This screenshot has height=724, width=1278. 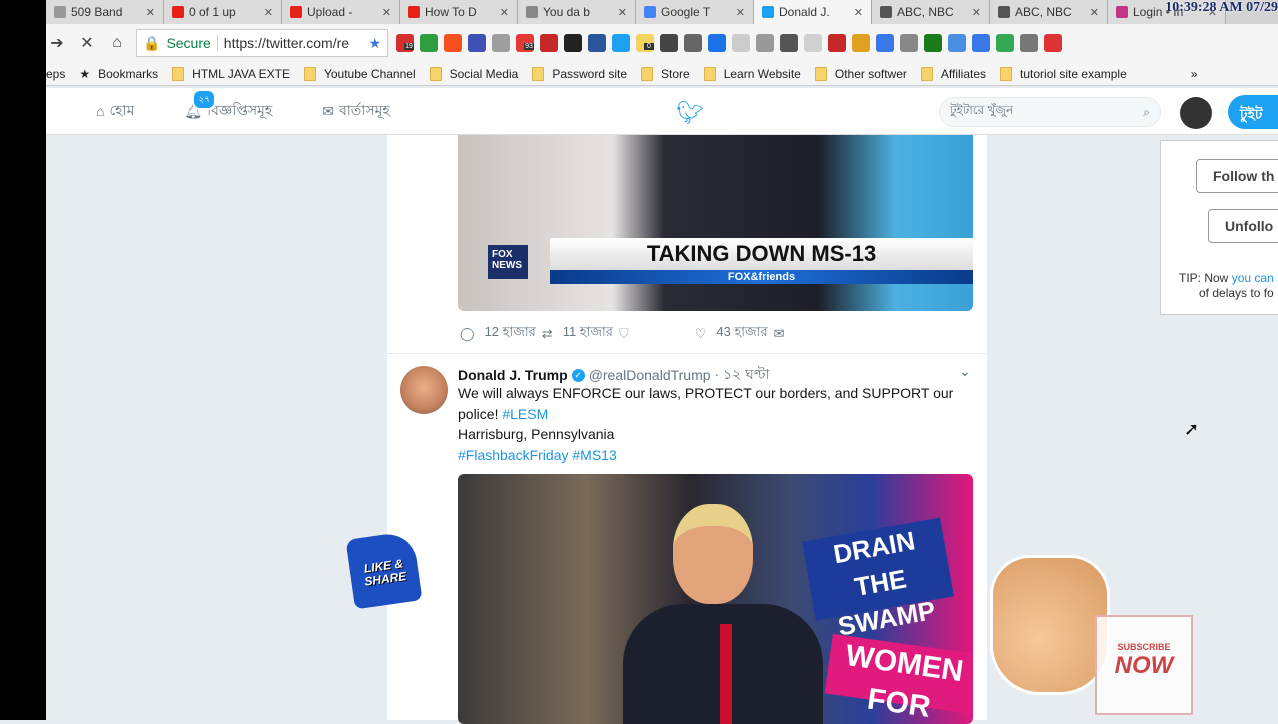 What do you see at coordinates (1196, 113) in the screenshot?
I see `user-avatar` at bounding box center [1196, 113].